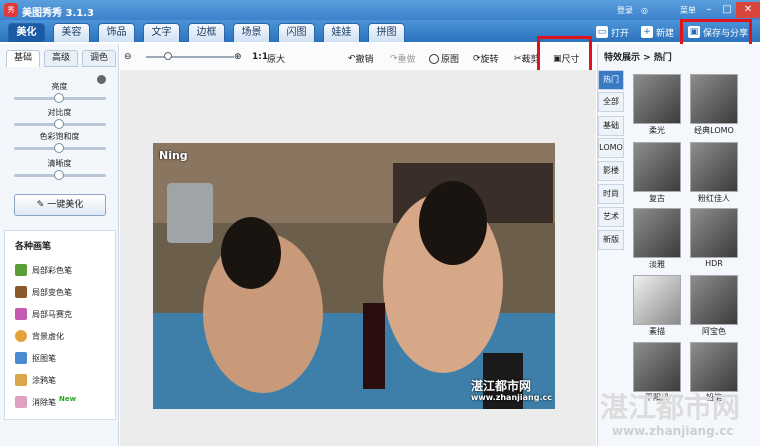 The height and width of the screenshot is (446, 760). I want to click on tab-beautify: 美化, so click(26, 32).